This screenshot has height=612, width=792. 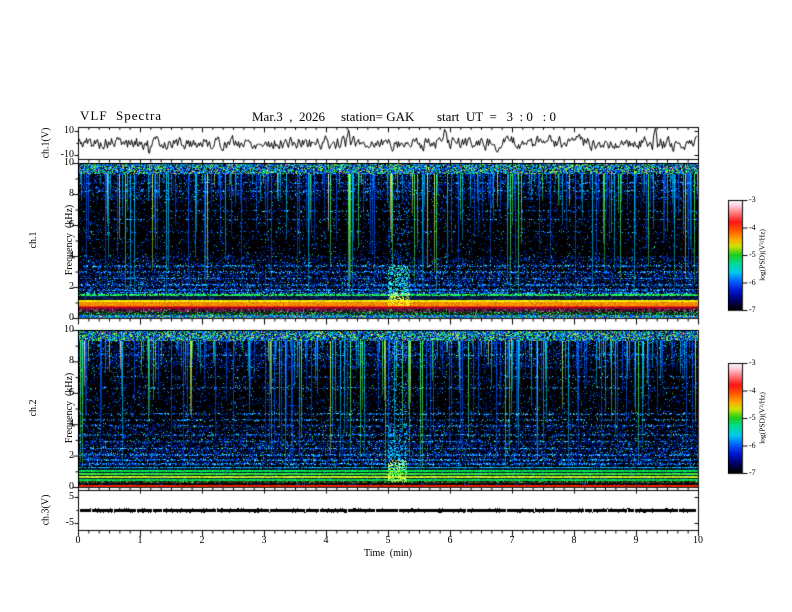 What do you see at coordinates (71, 424) in the screenshot?
I see `ch2-freq-tick-label: 4` at bounding box center [71, 424].